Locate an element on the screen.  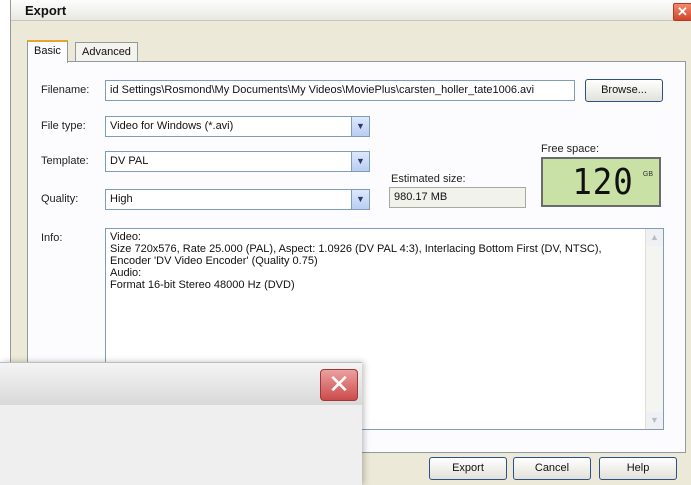
info-line: Format 16-bit Stereo 48000 Hz (DVD) is located at coordinates (202, 285).